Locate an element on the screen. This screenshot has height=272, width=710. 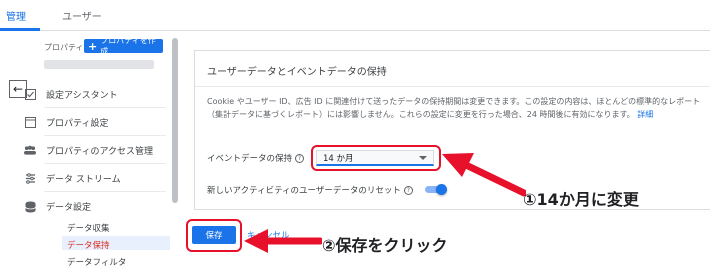
stream-icon is located at coordinates (30, 179).